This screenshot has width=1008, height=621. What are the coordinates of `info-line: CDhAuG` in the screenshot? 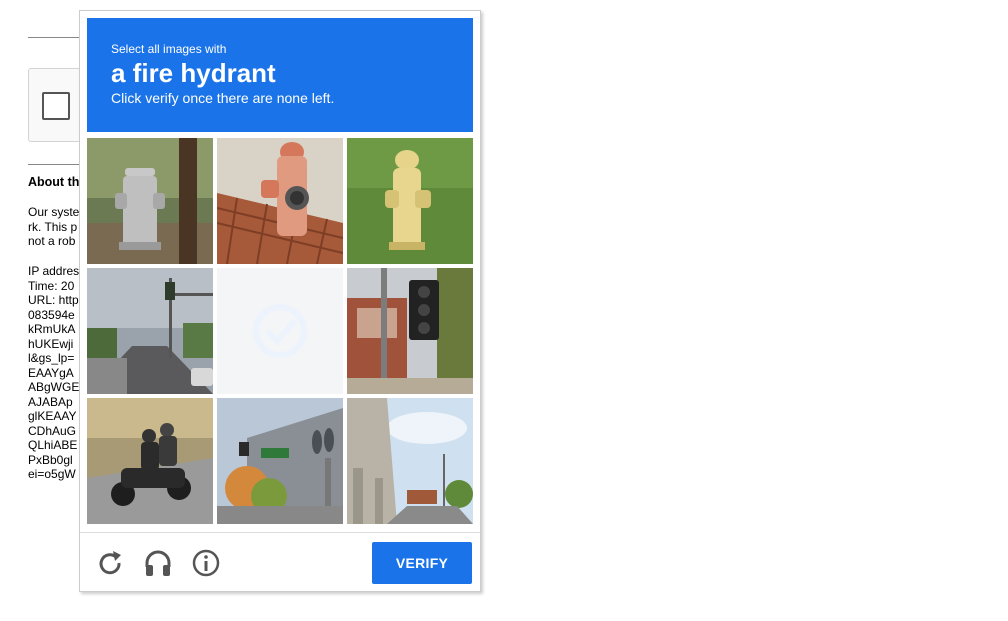 It's located at (52, 430).